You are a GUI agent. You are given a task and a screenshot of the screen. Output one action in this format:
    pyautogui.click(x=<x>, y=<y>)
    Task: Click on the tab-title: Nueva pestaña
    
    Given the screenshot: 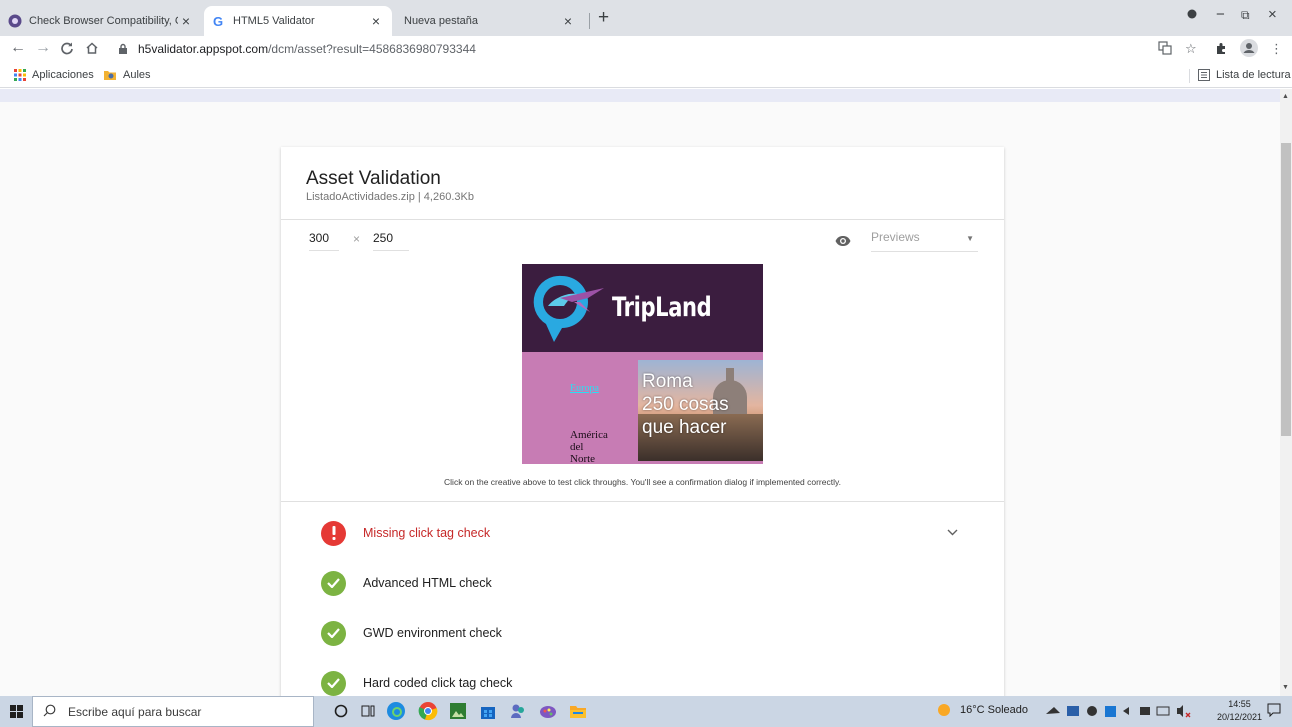 What is the action you would take?
    pyautogui.click(x=441, y=21)
    